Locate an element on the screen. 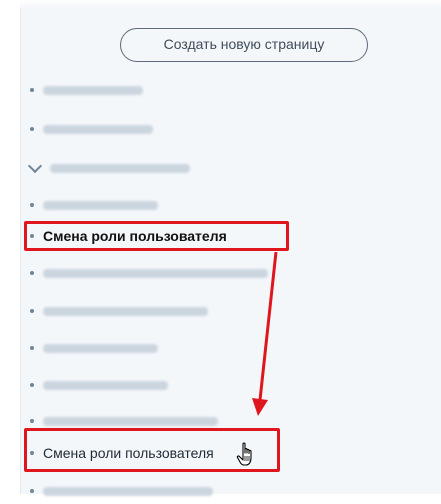  highlight-box-original is located at coordinates (156, 236).